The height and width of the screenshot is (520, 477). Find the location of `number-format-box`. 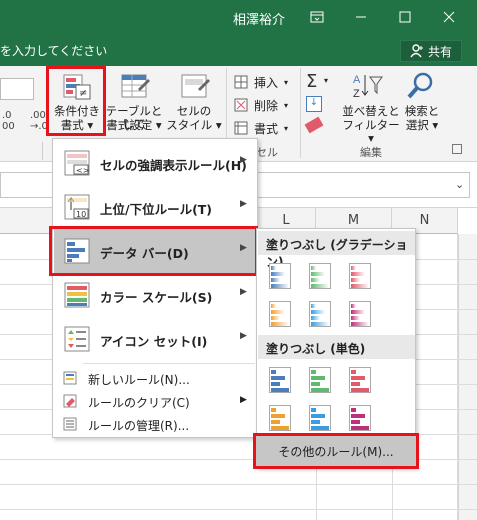

number-format-box is located at coordinates (17, 89).